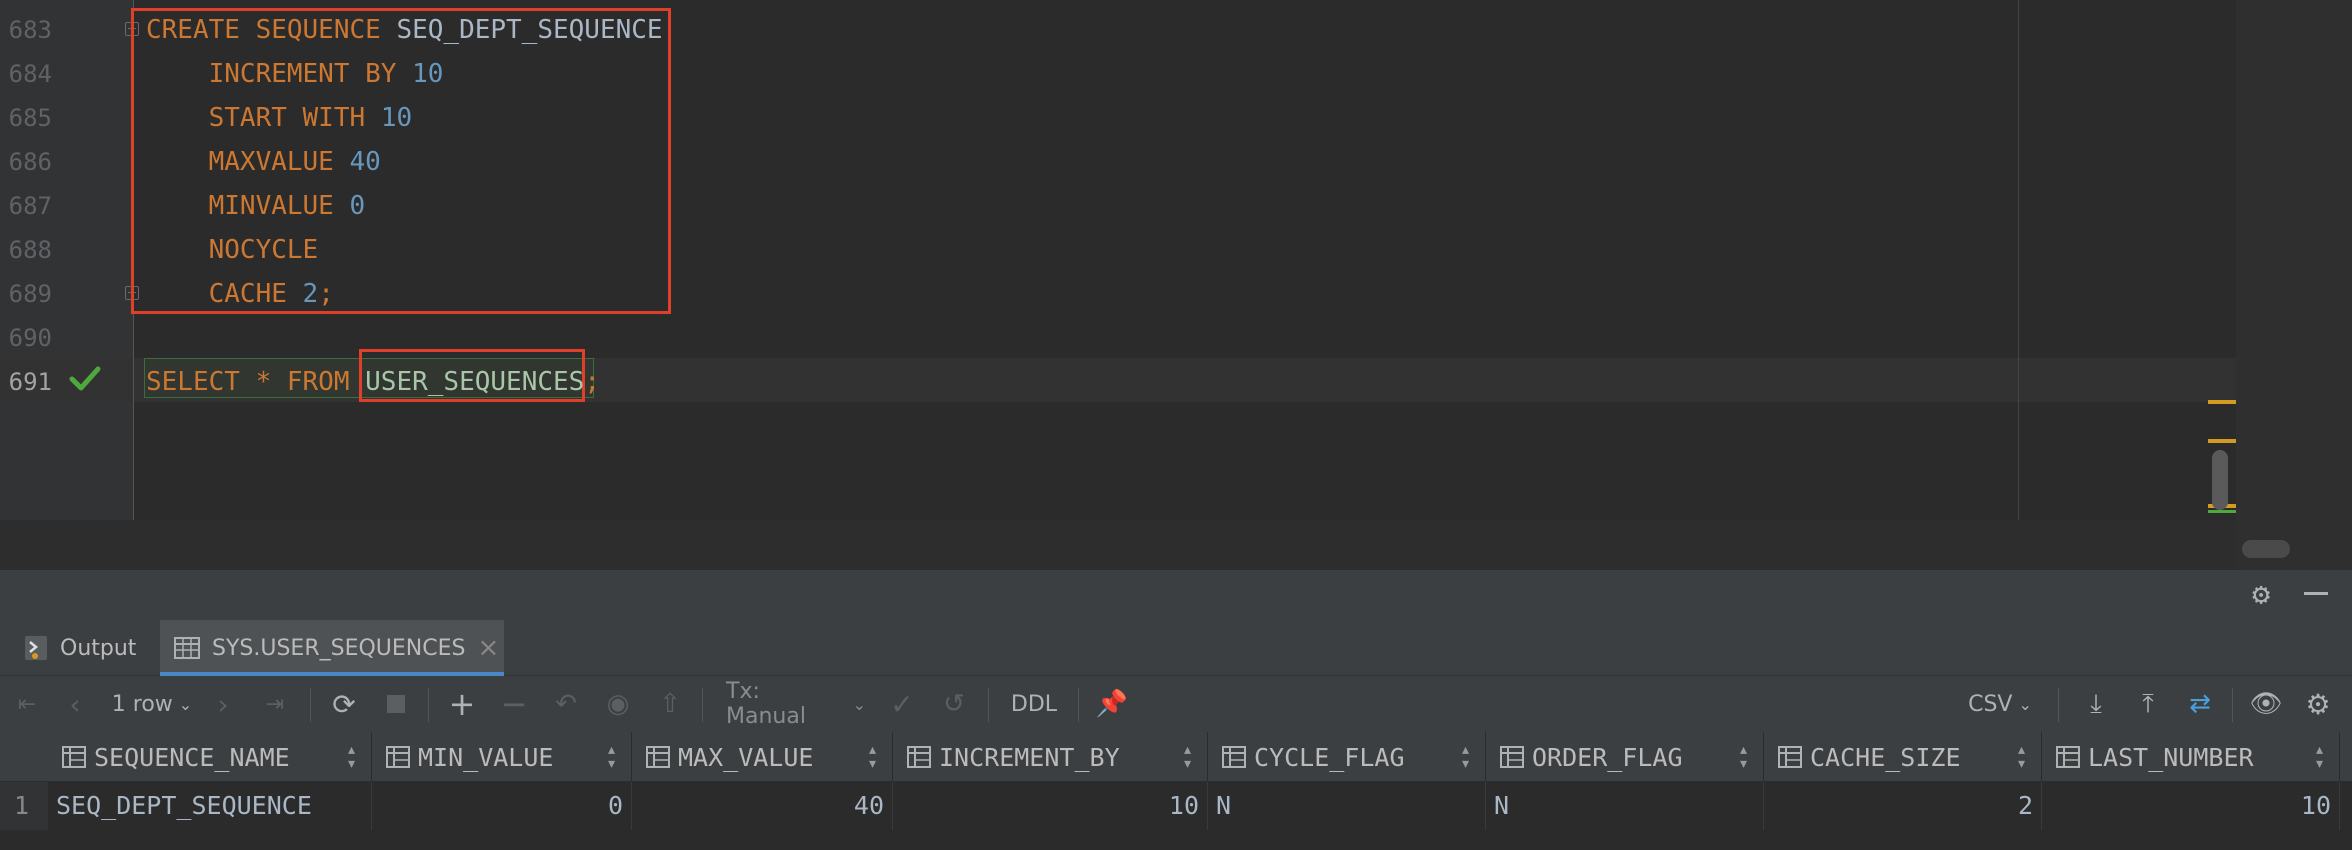 The width and height of the screenshot is (2352, 850). Describe the element at coordinates (2266, 704) in the screenshot. I see `view-icon: 👁` at that location.